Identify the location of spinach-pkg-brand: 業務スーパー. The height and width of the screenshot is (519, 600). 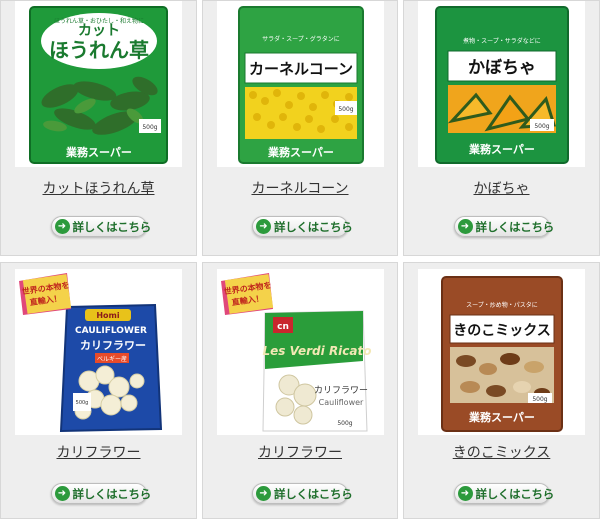
(98, 152).